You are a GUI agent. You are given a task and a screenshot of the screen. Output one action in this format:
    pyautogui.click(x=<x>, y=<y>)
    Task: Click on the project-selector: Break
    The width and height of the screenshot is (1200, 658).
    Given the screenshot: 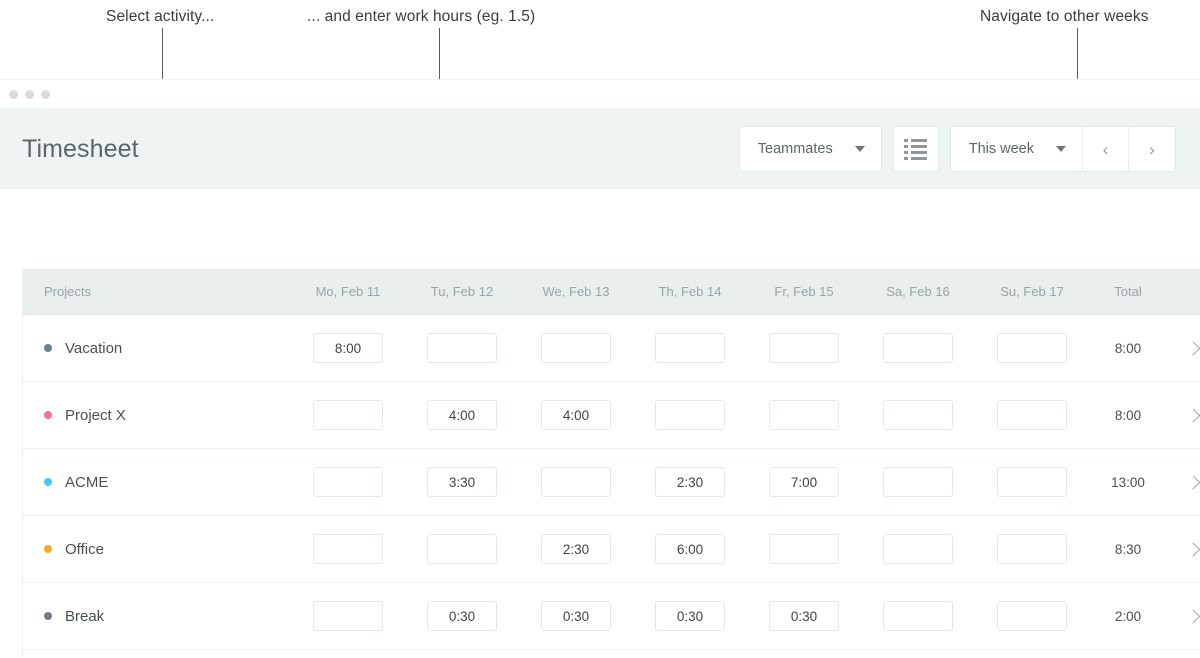 What is the action you would take?
    pyautogui.click(x=157, y=616)
    